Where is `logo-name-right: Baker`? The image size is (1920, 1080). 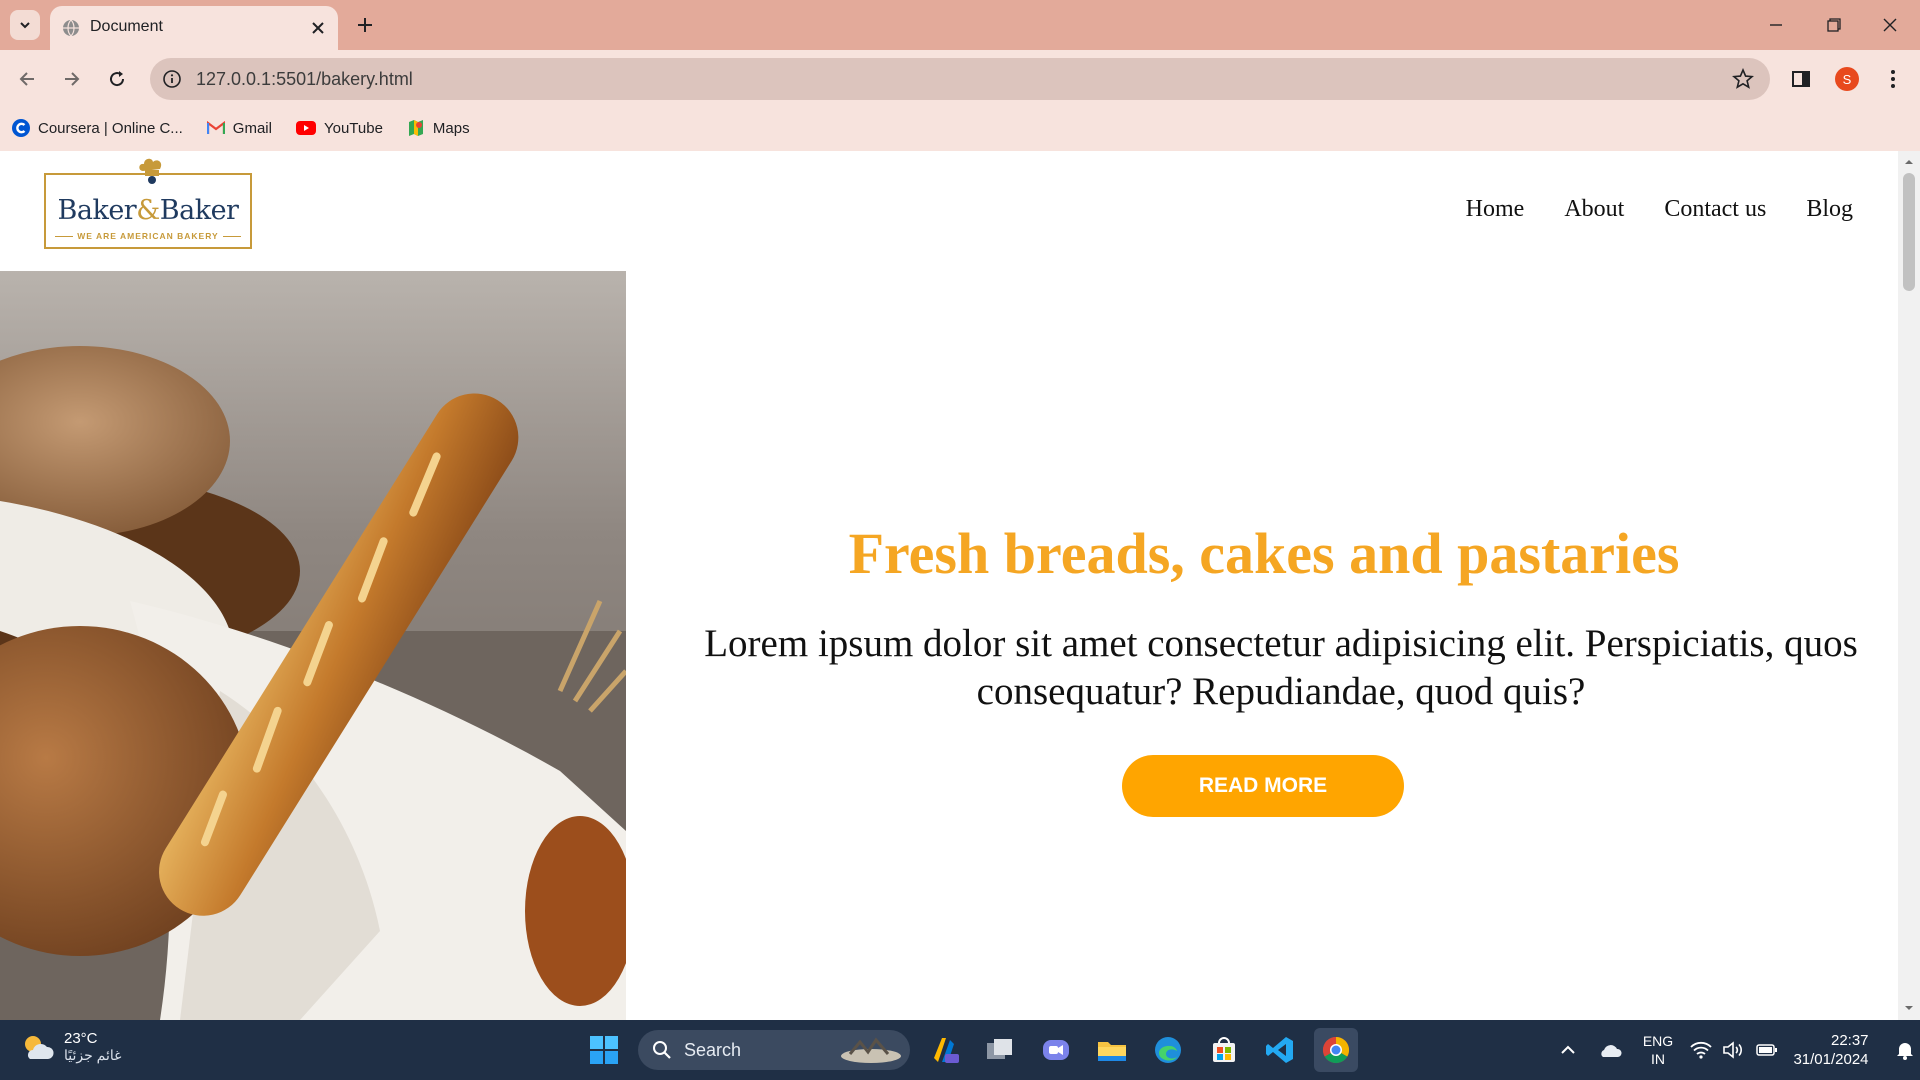 logo-name-right: Baker is located at coordinates (199, 210).